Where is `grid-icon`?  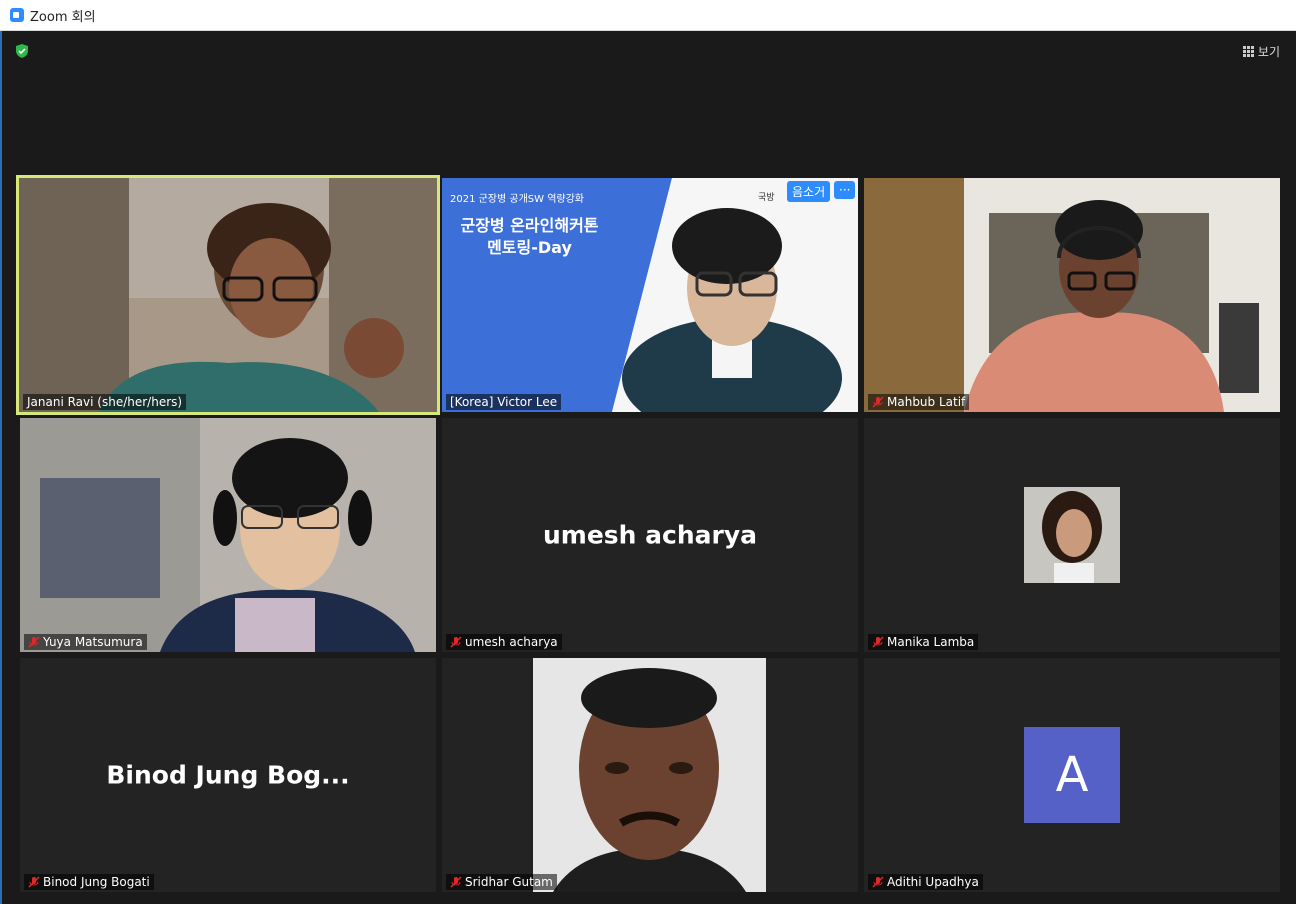 grid-icon is located at coordinates (1248, 51).